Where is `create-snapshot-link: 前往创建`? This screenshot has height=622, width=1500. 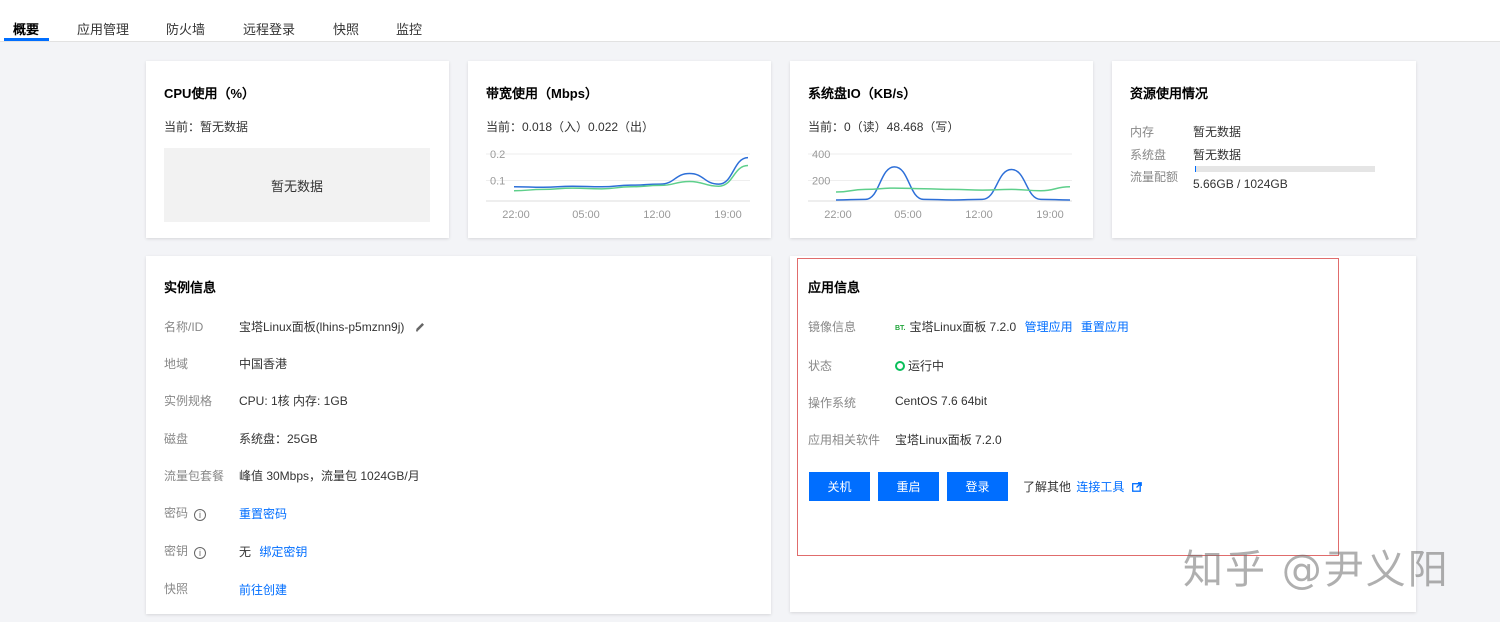
create-snapshot-link: 前往创建 is located at coordinates (263, 589).